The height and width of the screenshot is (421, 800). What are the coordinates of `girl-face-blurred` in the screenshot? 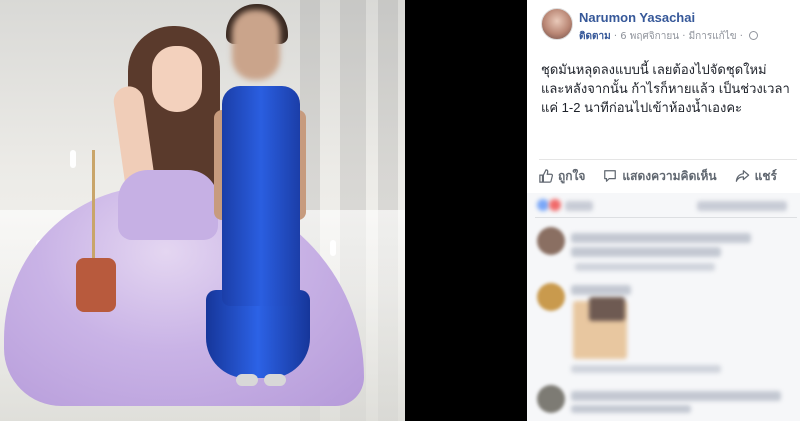 It's located at (256, 45).